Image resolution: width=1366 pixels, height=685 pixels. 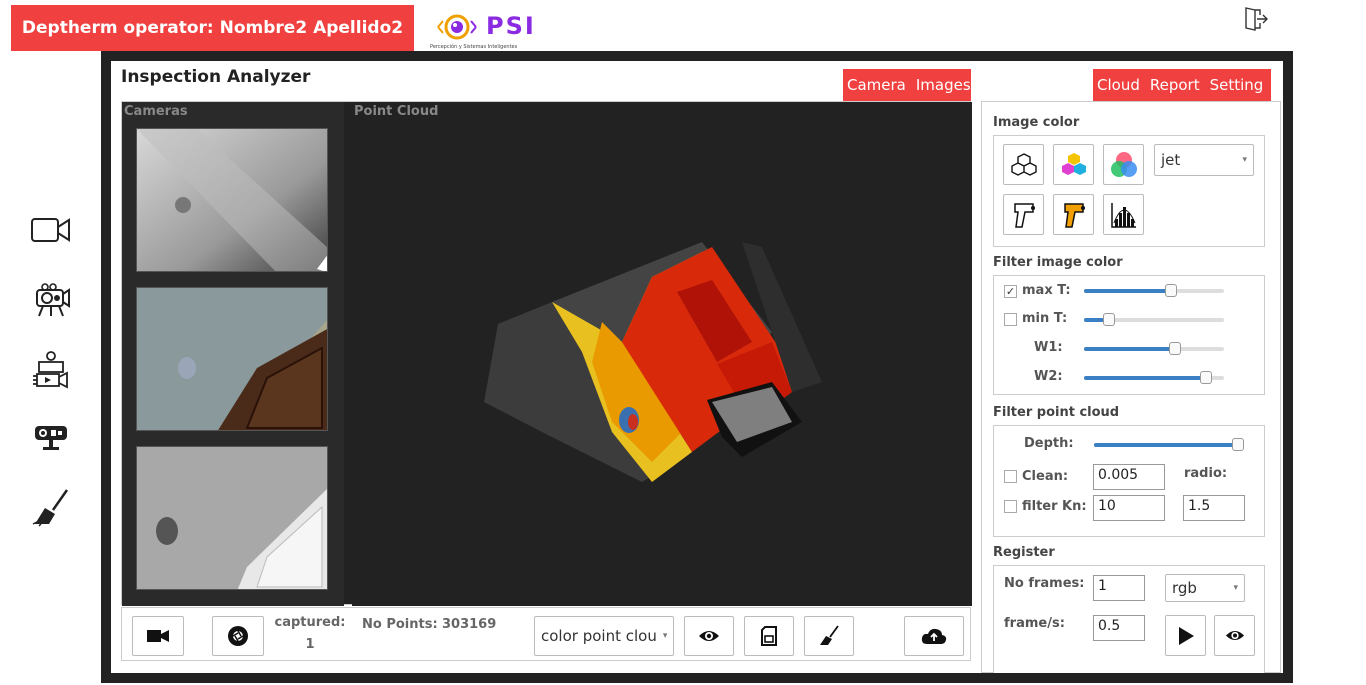 I want to click on tabs-left: Camera Images, so click(x=907, y=85).